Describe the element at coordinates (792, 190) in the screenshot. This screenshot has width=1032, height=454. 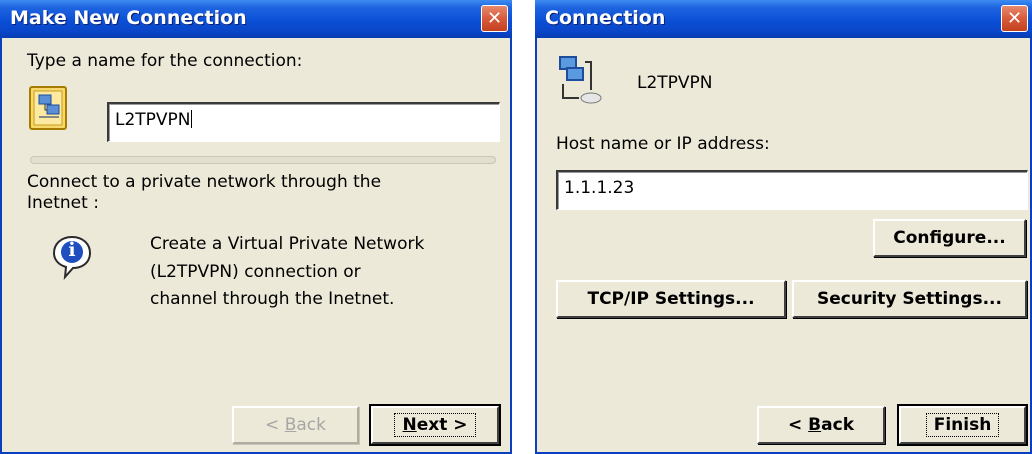
I see `host-address-input: 1.1.1.23` at that location.